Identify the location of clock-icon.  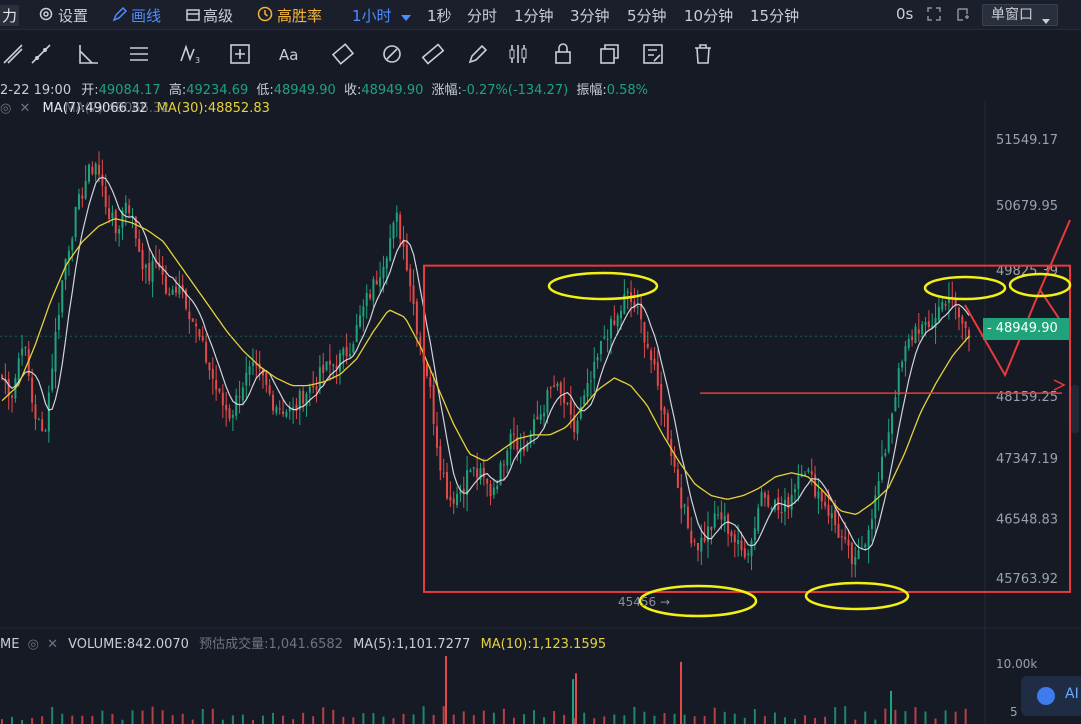
(265, 14).